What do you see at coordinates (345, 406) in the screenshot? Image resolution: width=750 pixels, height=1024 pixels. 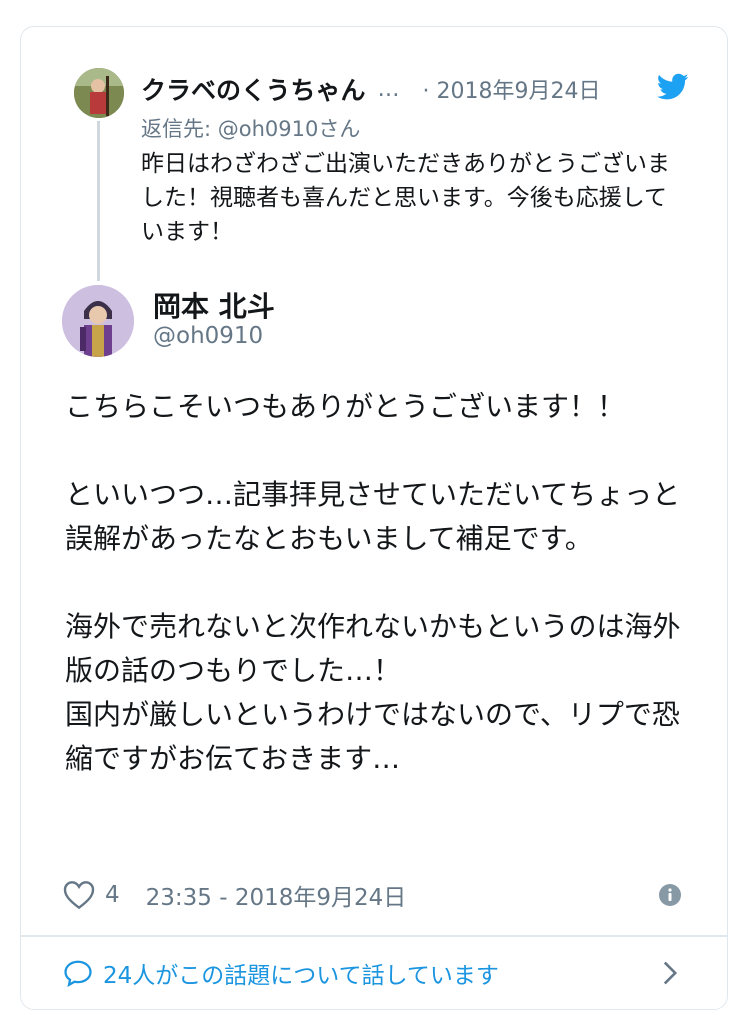 I see `main-tweet-paragraph: こちらこそいつもありがとうございます！！` at bounding box center [345, 406].